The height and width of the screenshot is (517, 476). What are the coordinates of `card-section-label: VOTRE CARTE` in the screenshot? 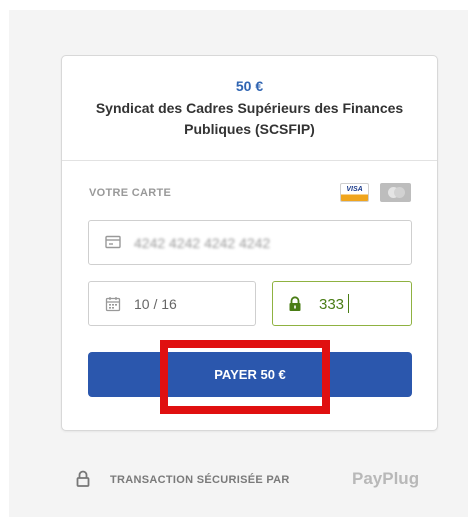 It's located at (130, 193).